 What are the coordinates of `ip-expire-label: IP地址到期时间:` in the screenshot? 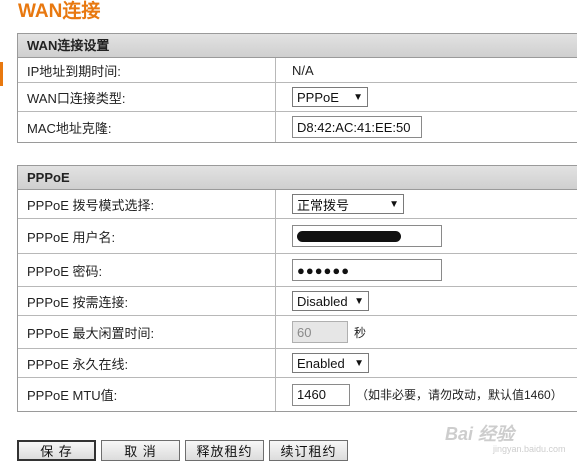 It's located at (147, 70).